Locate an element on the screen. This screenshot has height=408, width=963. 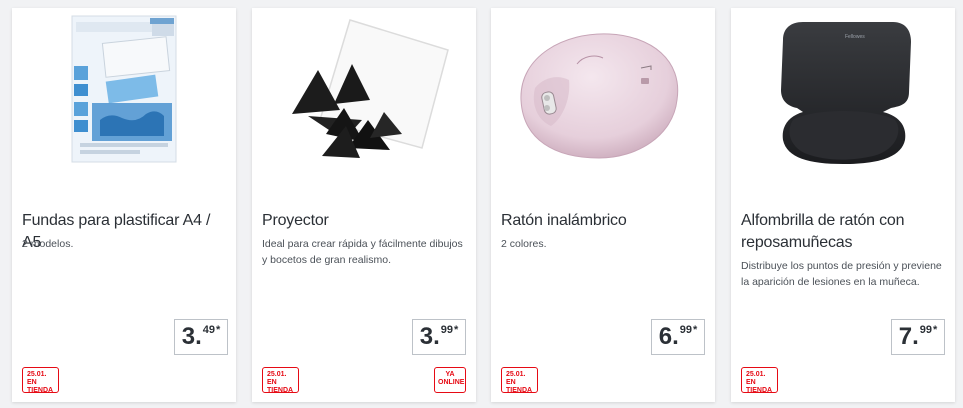
product-description: 2 colores. is located at coordinates (524, 244).